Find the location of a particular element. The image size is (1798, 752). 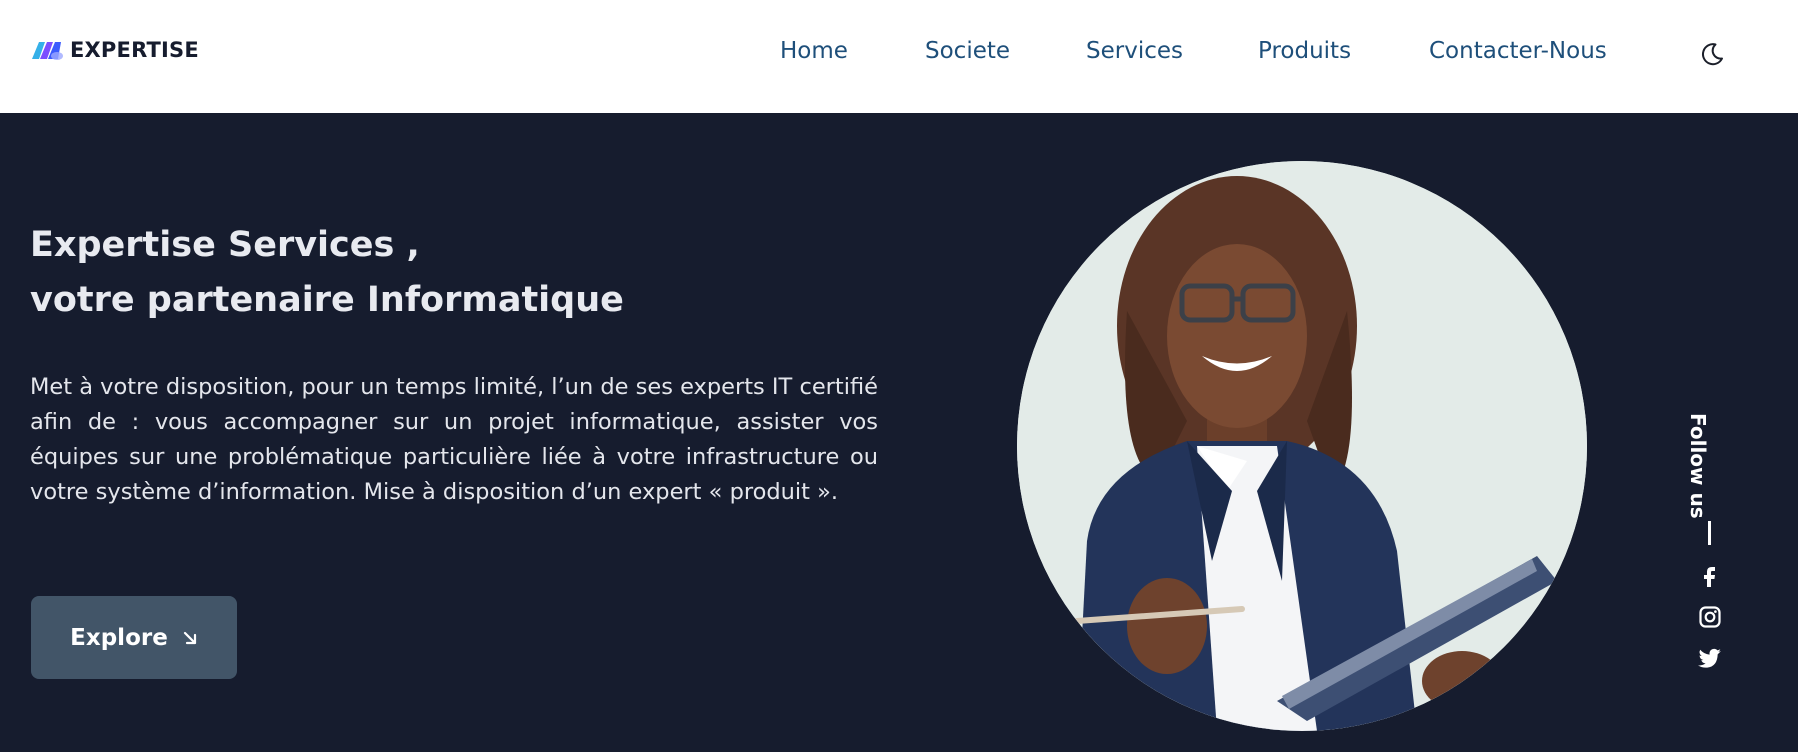

explore-button: Explore is located at coordinates (134, 637).